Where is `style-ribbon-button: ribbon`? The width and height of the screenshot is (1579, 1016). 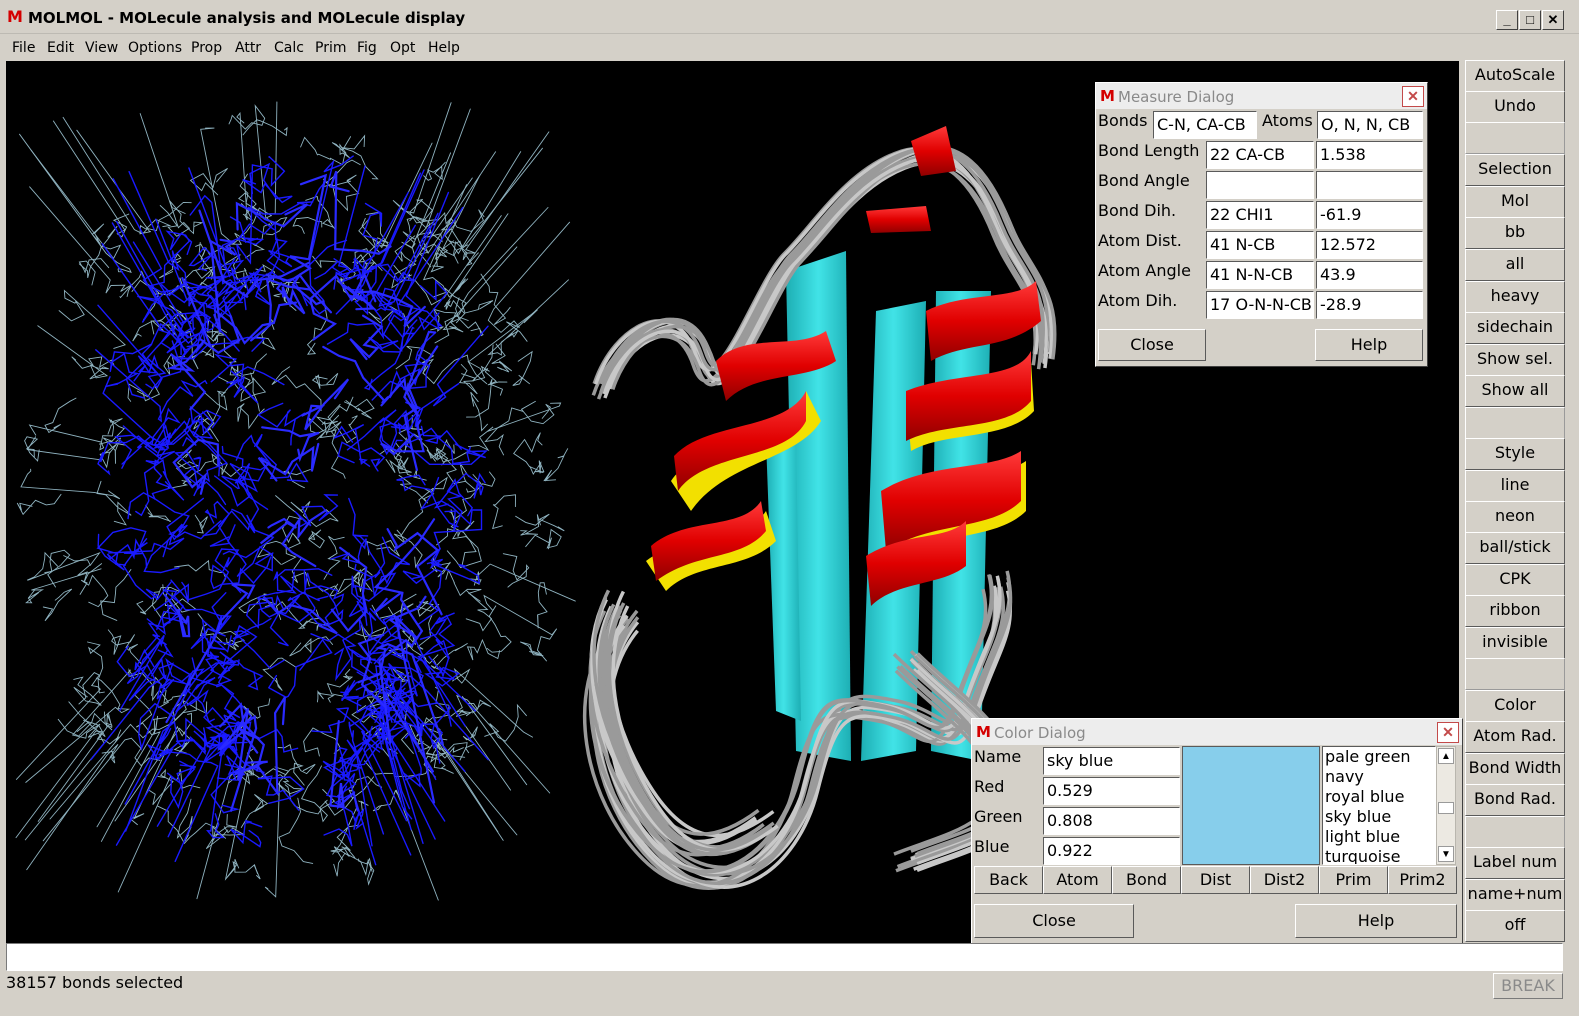 style-ribbon-button: ribbon is located at coordinates (1515, 611).